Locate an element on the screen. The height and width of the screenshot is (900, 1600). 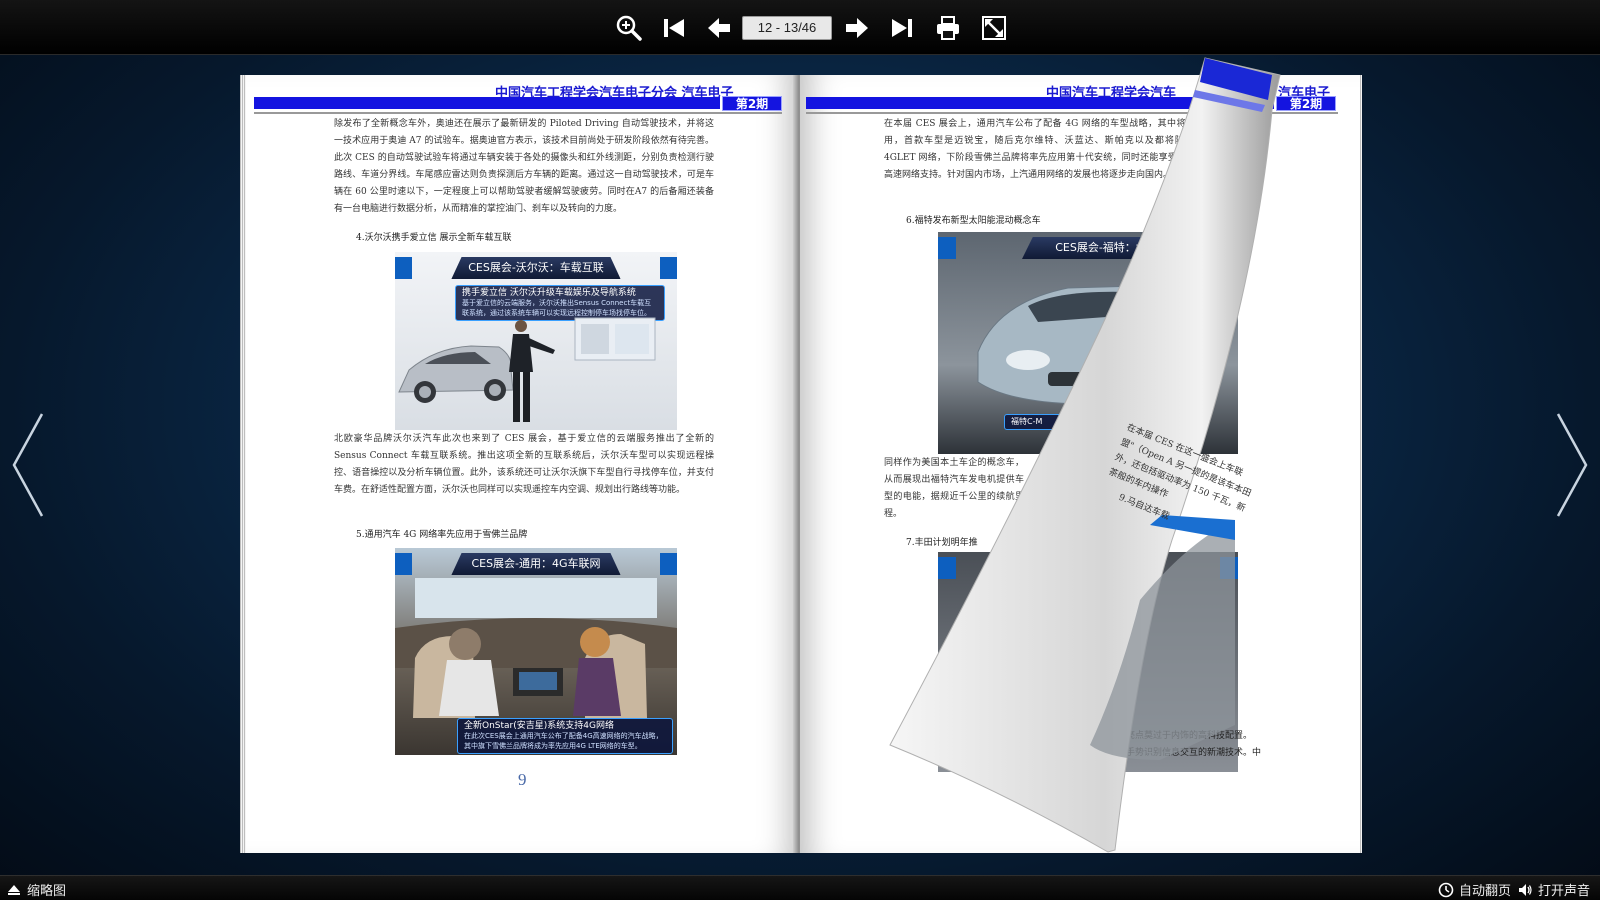
next-page-icon is located at coordinates (857, 28).